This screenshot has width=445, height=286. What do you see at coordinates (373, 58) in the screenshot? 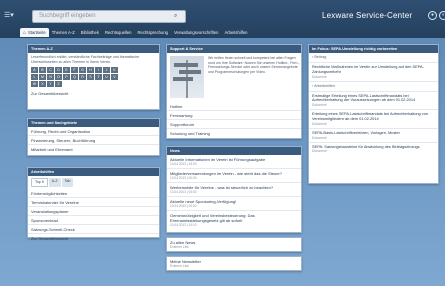
I see `section-beitrag: › Beitrag` at bounding box center [373, 58].